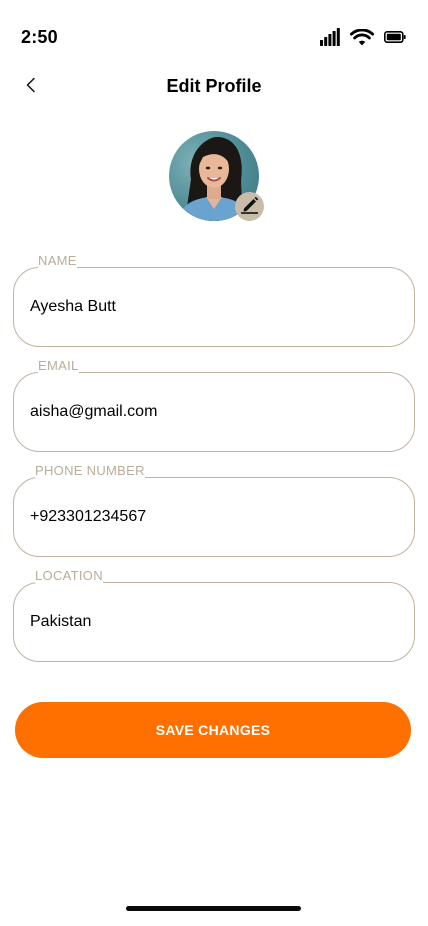  I want to click on phone-field: PHONE NUMBER, so click(214, 510).